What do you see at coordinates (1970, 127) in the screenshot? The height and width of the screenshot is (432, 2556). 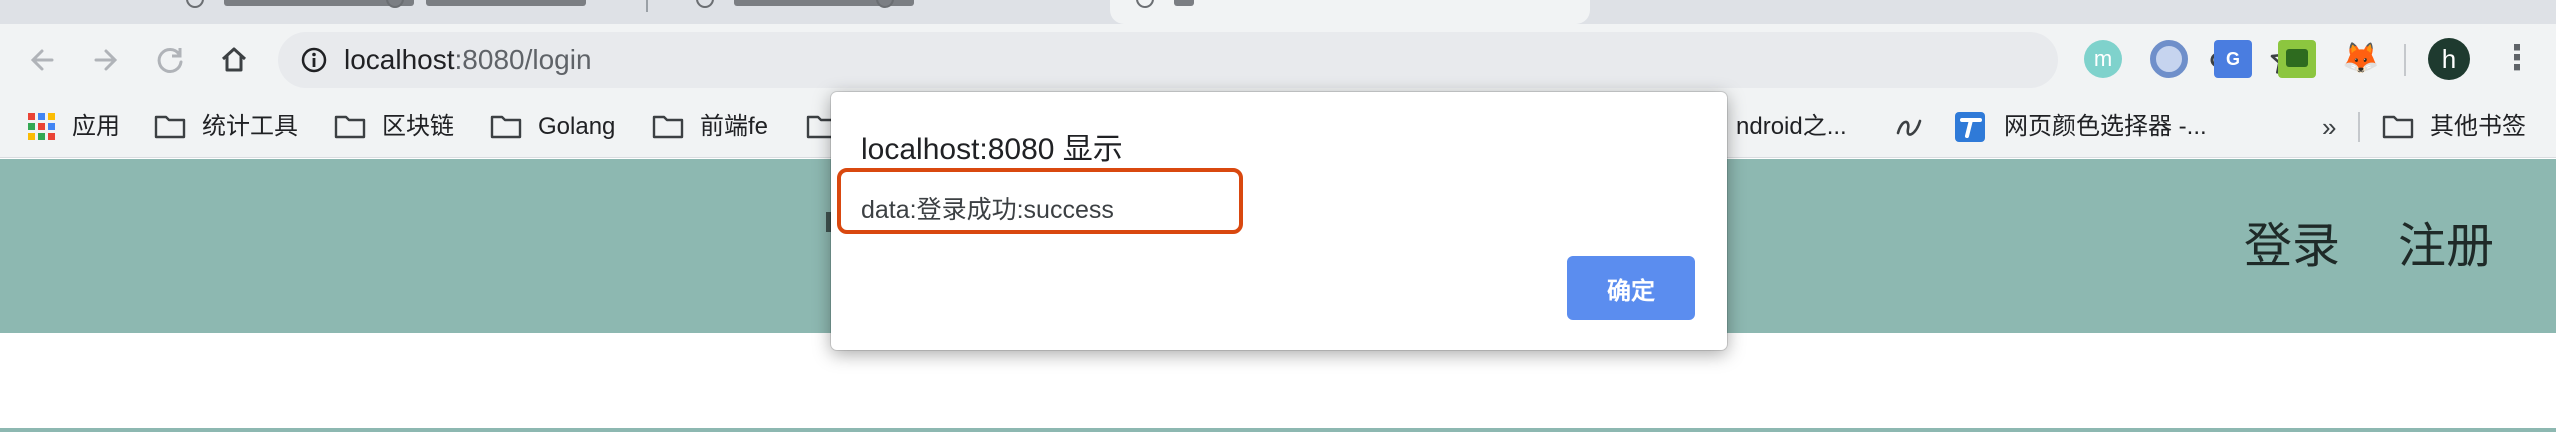 I see `t-logo-icon` at bounding box center [1970, 127].